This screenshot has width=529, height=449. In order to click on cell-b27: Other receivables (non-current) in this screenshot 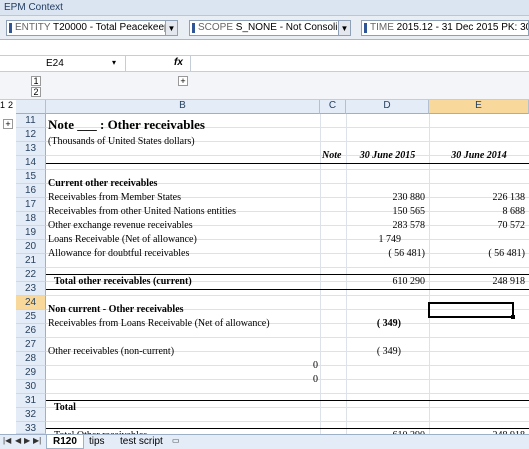, I will do `click(111, 351)`.